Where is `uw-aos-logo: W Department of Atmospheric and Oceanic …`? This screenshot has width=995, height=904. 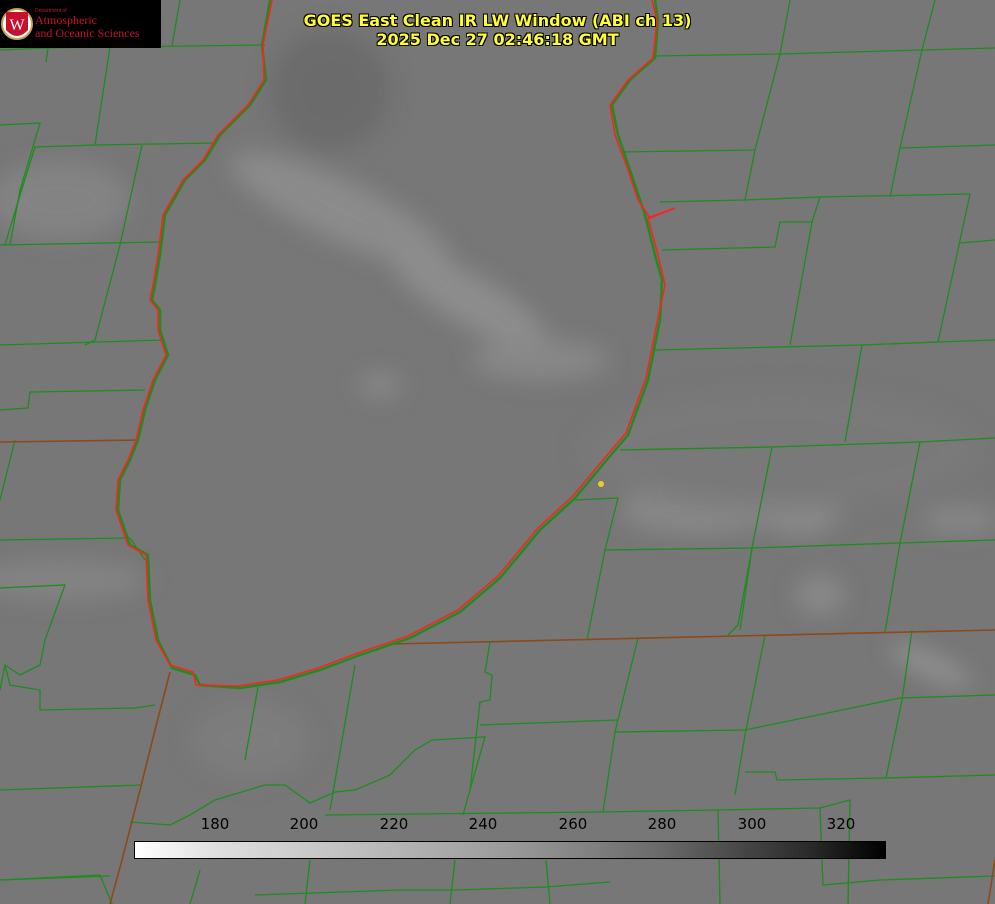 uw-aos-logo: W Department of Atmospheric and Oceanic … is located at coordinates (80, 24).